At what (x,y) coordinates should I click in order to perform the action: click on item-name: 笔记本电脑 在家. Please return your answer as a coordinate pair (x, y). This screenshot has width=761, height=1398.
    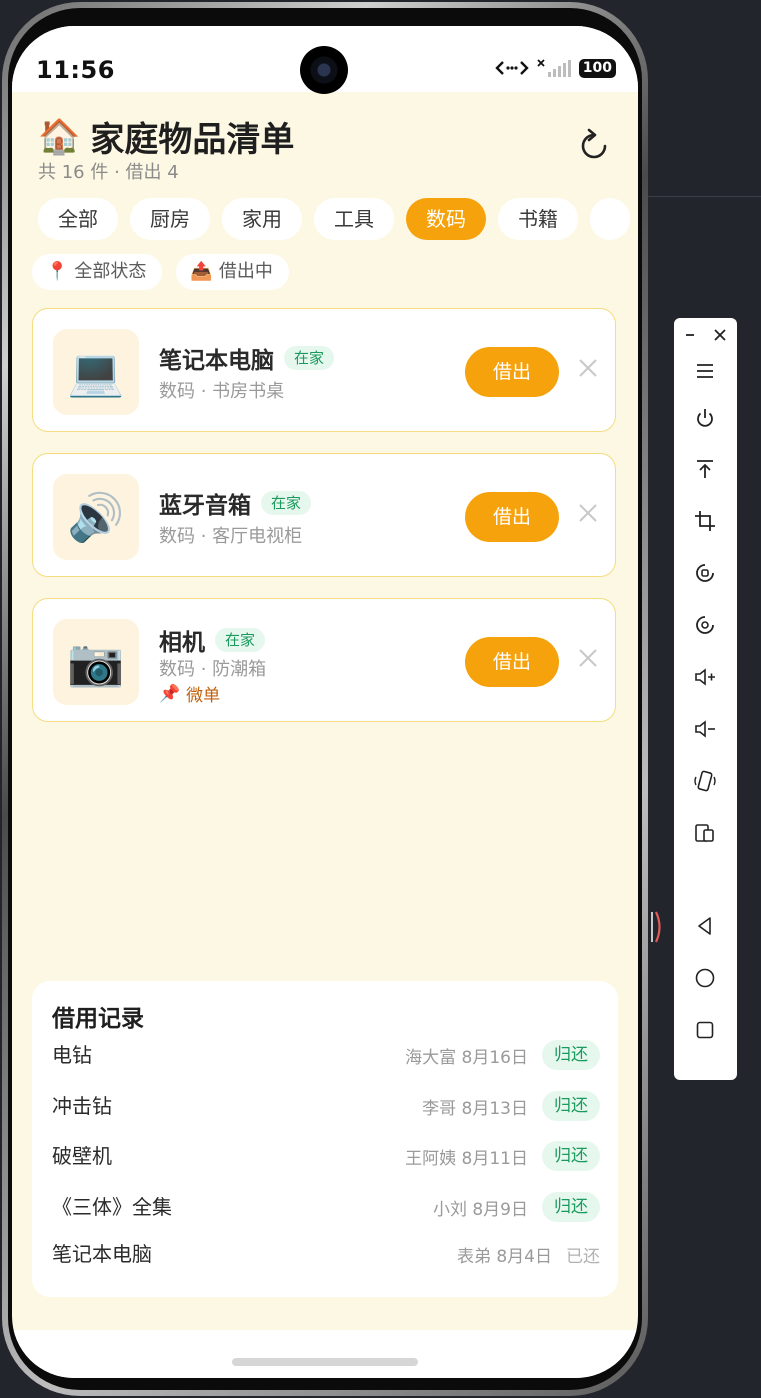
    Looking at the image, I should click on (247, 358).